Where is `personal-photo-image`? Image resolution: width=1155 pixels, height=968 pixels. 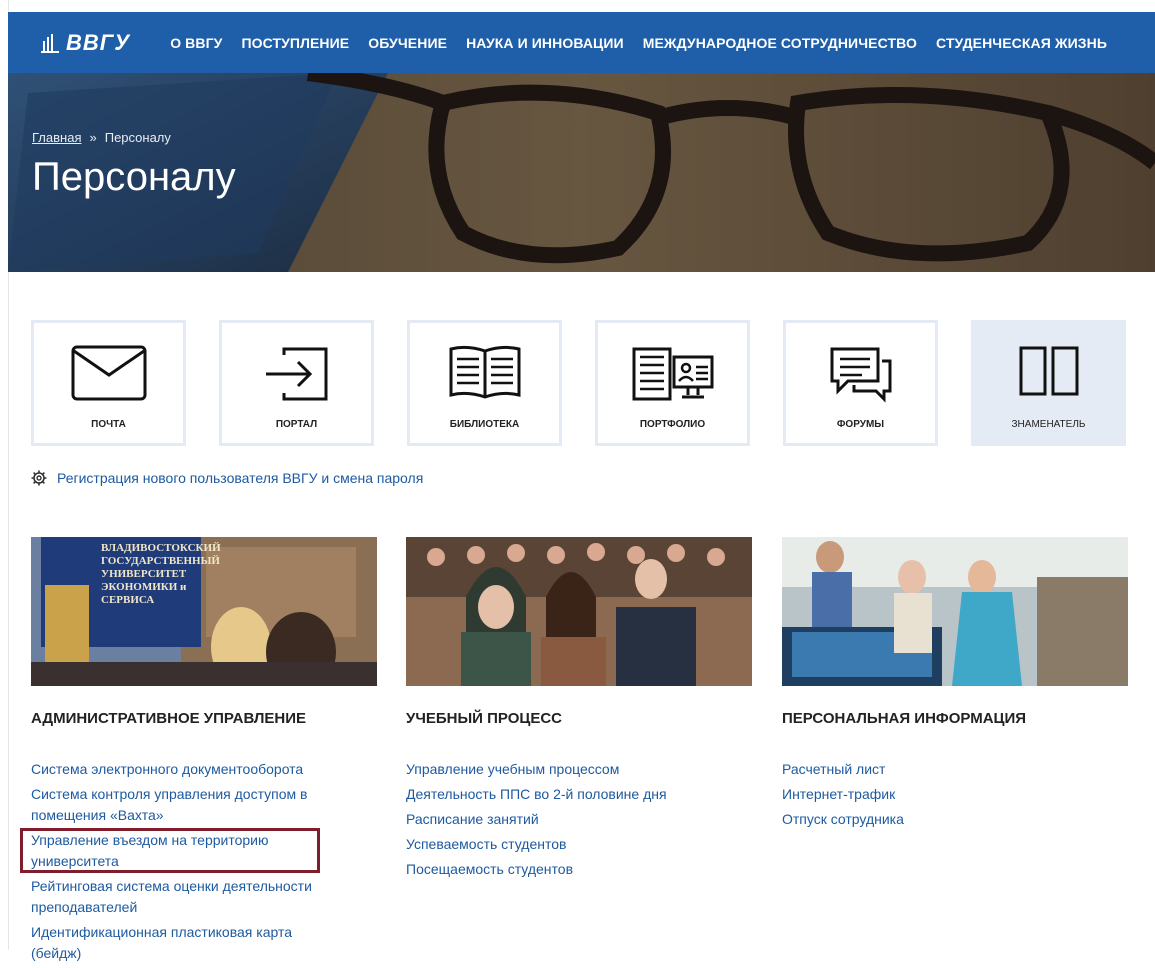 personal-photo-image is located at coordinates (955, 611).